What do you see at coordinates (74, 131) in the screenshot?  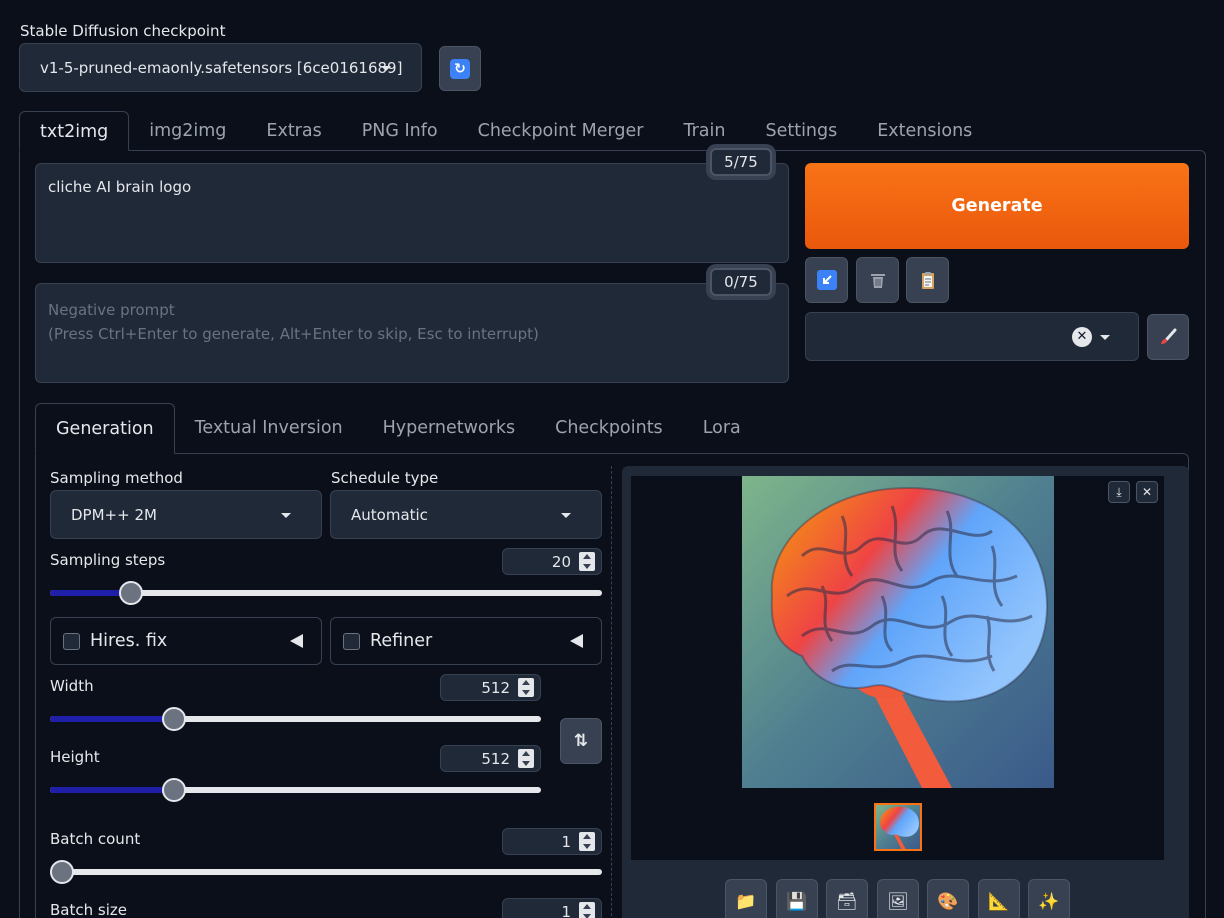 I see `tab-txt2img: txt2img` at bounding box center [74, 131].